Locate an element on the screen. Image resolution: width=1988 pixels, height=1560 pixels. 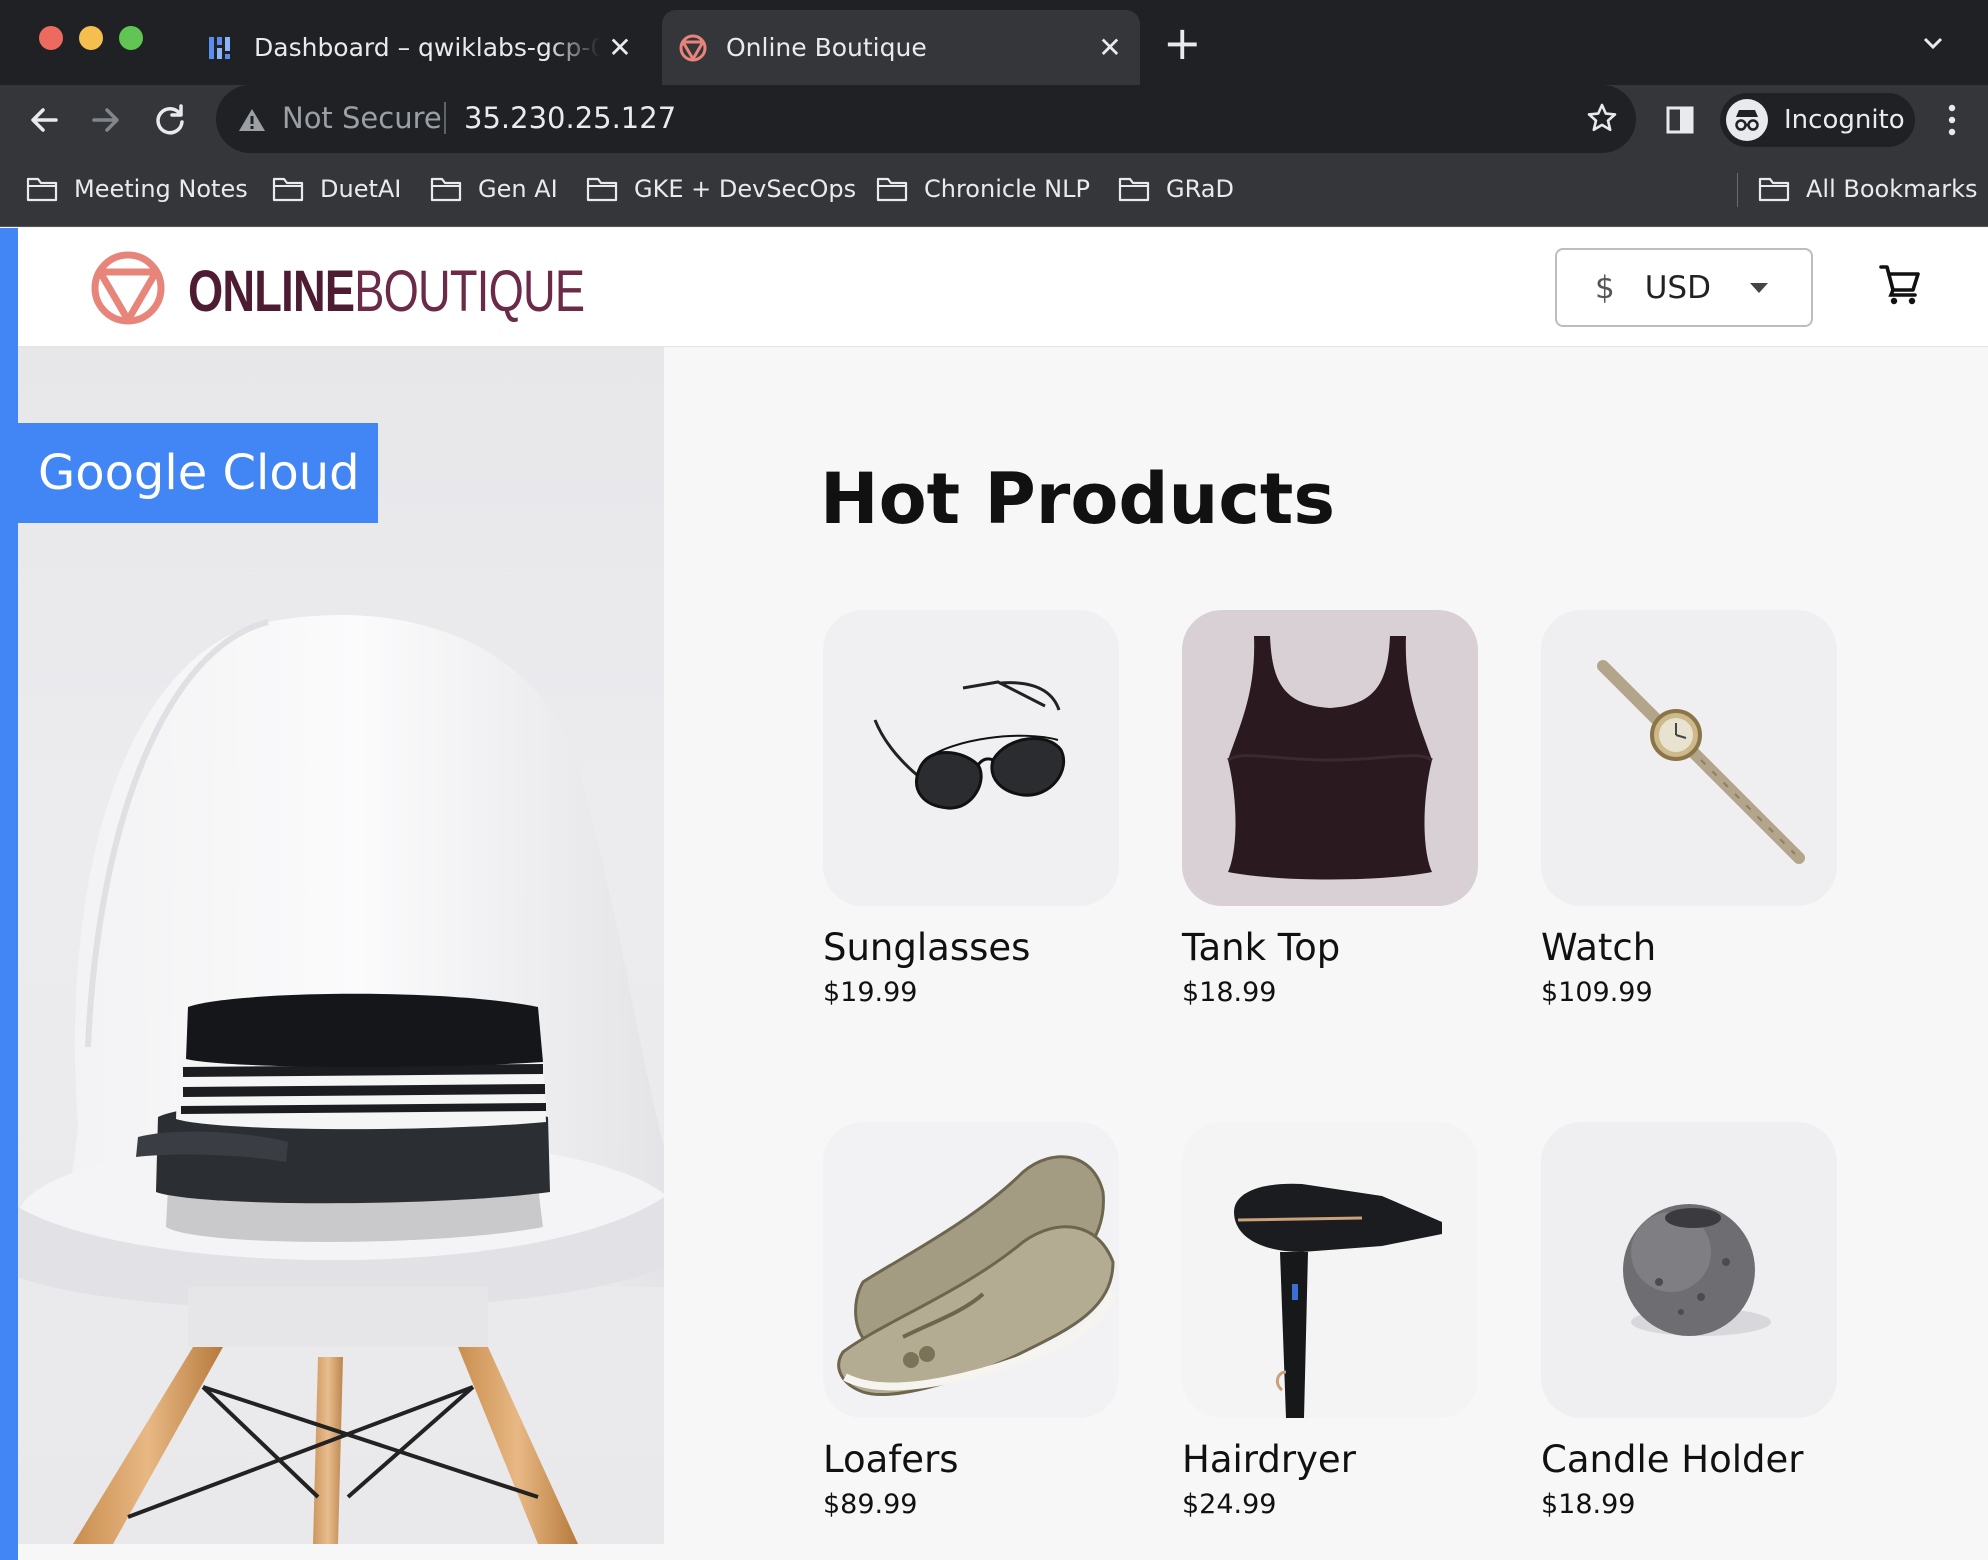
bookmark-folder-duetai: DuetAI is located at coordinates (336, 189).